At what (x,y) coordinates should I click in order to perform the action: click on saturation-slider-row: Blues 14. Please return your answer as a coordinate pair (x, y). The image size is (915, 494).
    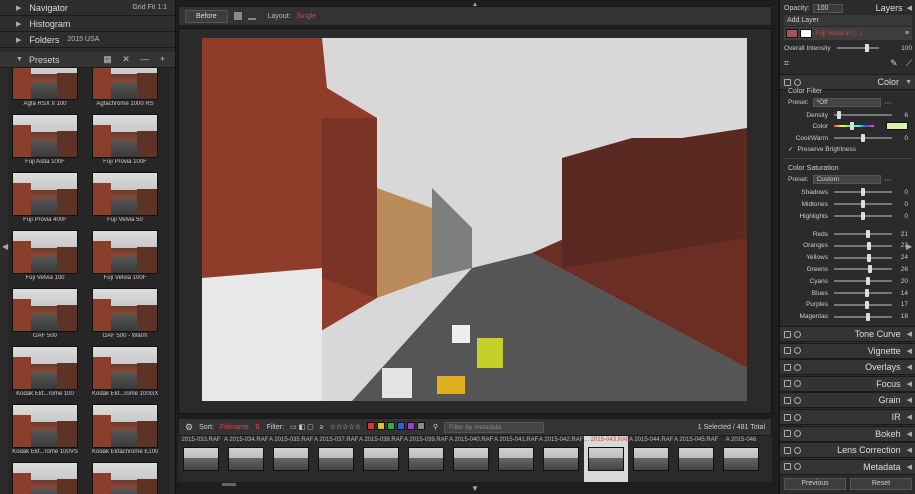
    Looking at the image, I should click on (848, 293).